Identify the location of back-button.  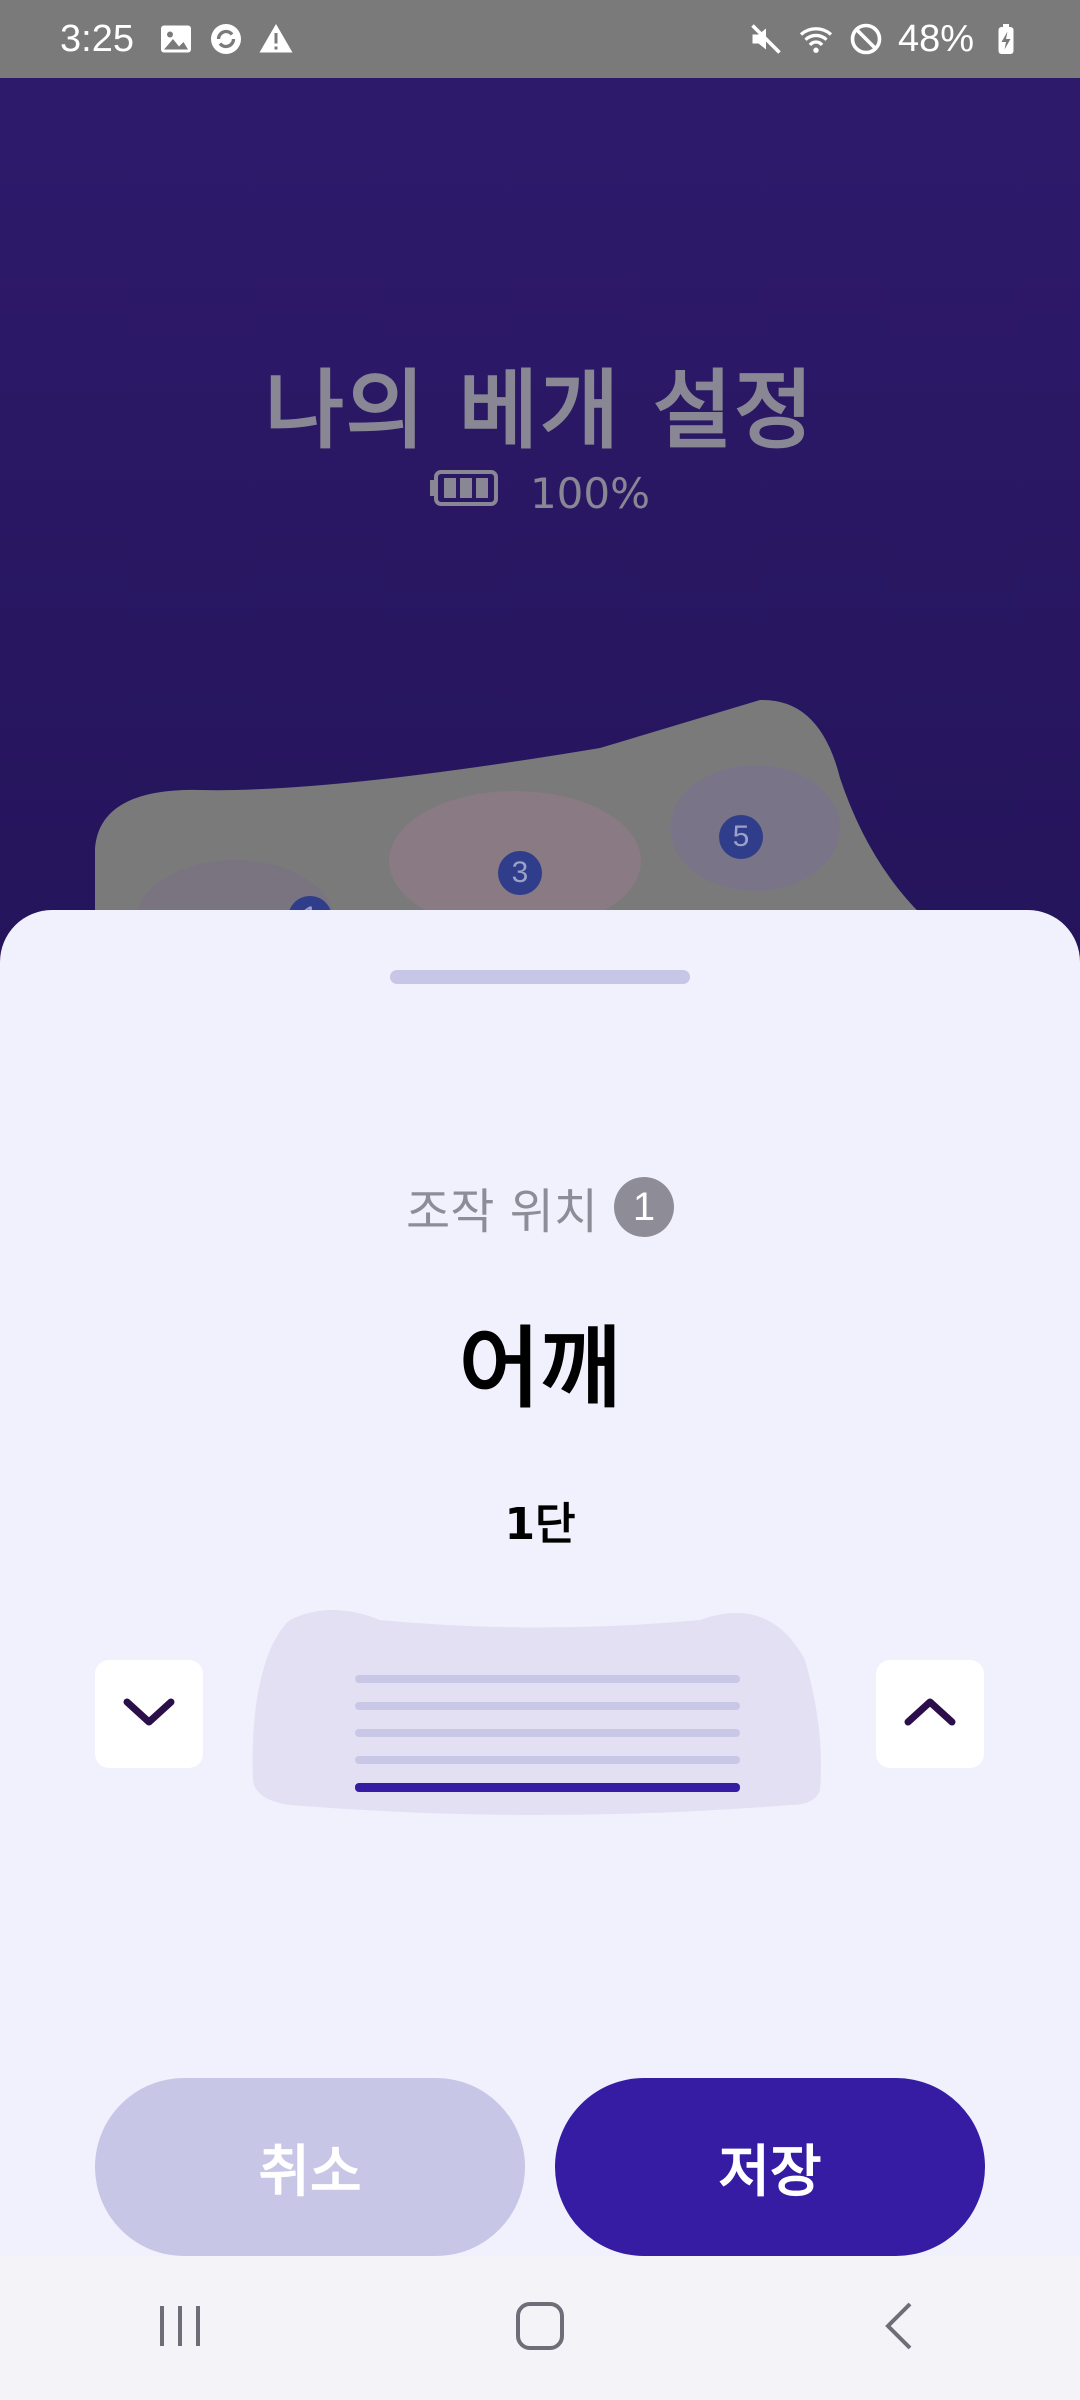
(900, 2328).